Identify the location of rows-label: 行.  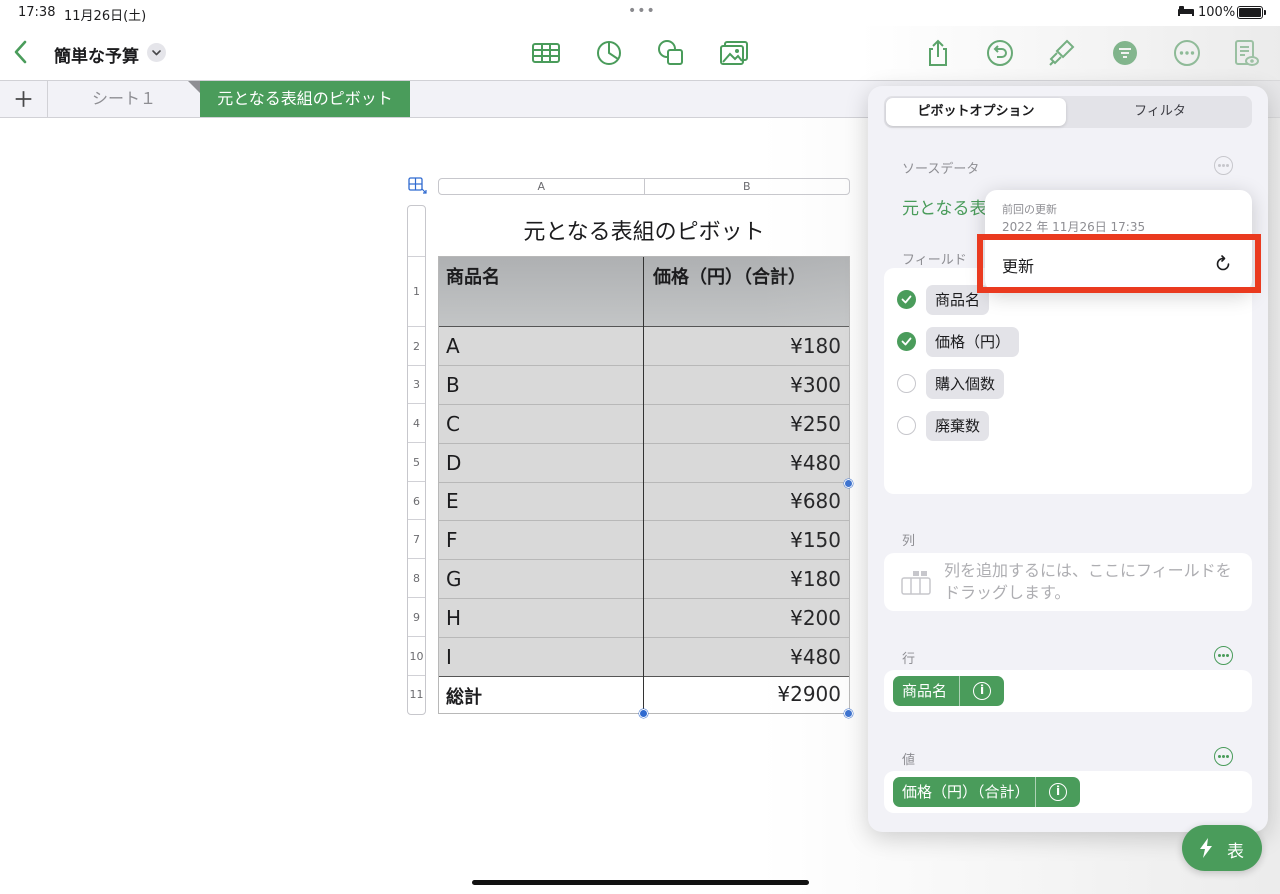
(909, 659).